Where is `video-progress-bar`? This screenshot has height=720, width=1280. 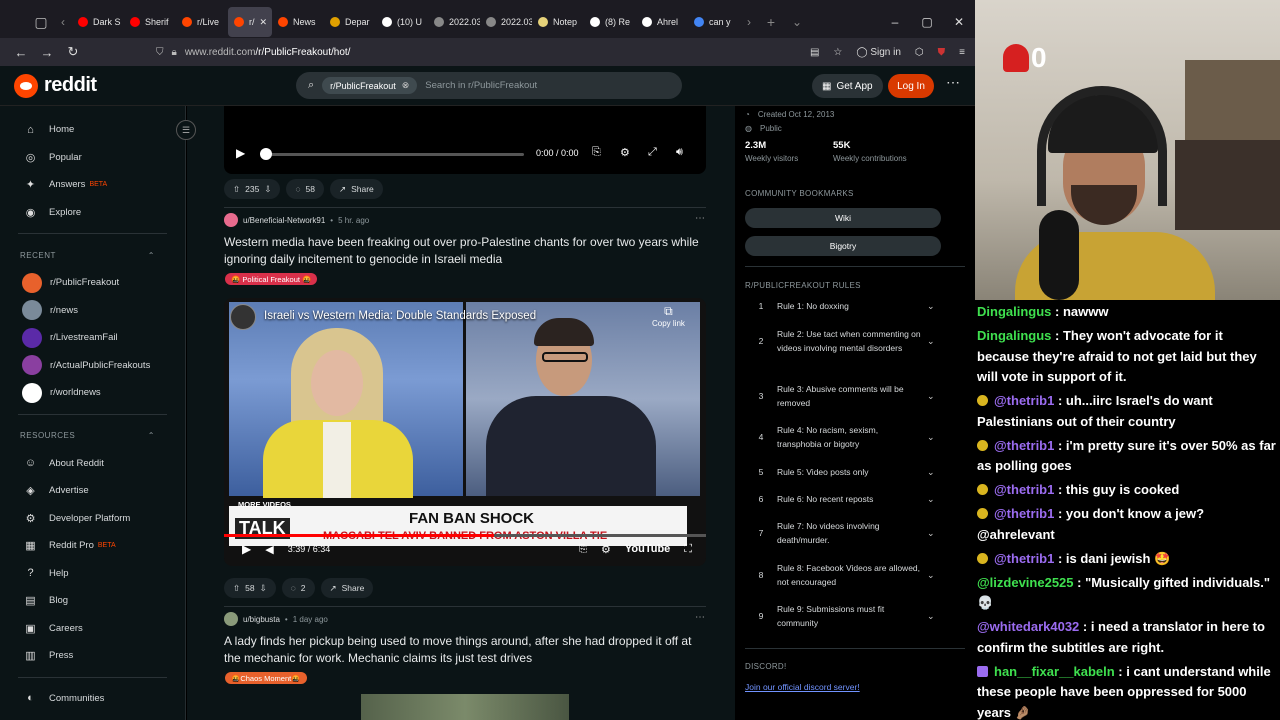 video-progress-bar is located at coordinates (465, 535).